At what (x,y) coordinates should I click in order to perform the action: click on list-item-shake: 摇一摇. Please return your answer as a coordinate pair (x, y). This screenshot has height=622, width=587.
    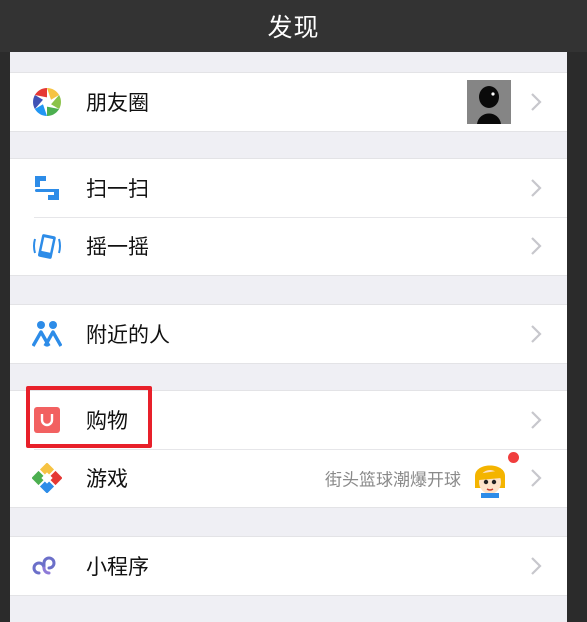
    Looking at the image, I should click on (288, 246).